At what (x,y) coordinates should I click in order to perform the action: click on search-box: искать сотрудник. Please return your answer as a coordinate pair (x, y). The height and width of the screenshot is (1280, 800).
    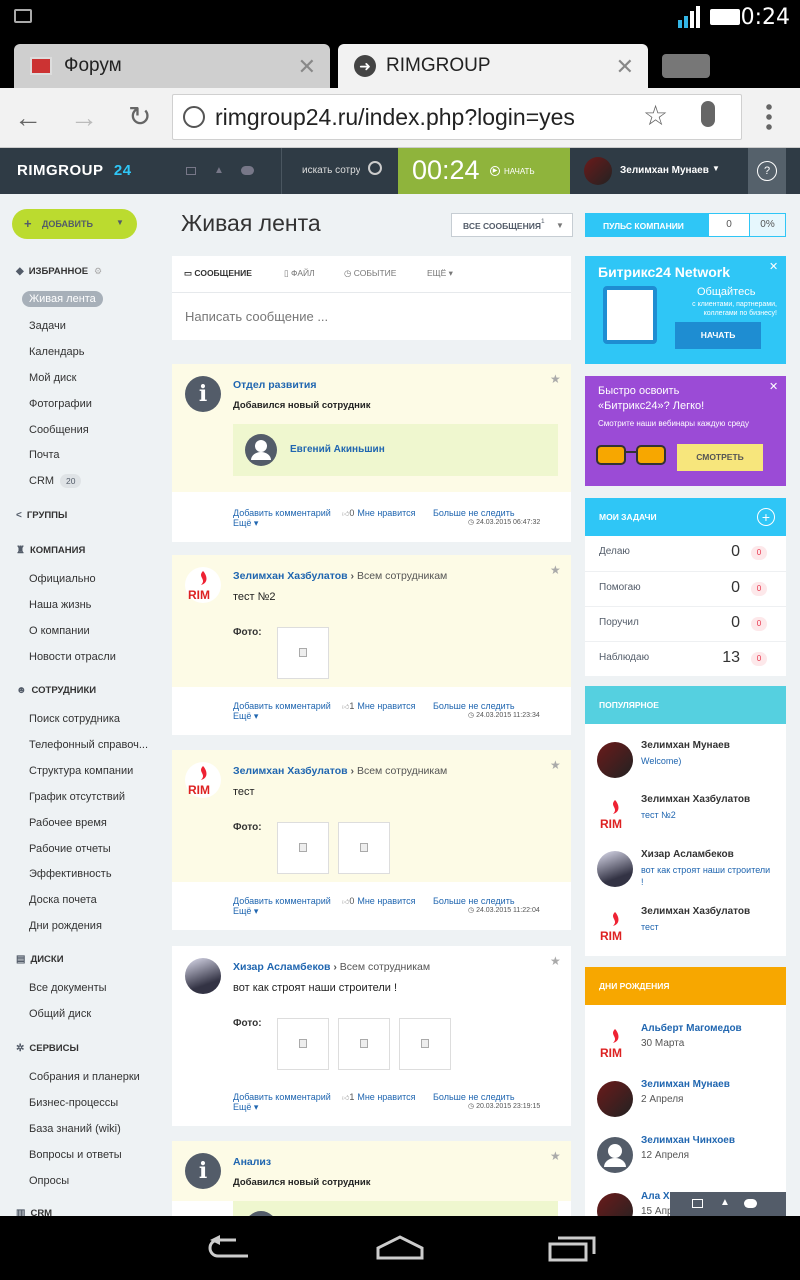
    Looking at the image, I should click on (339, 171).